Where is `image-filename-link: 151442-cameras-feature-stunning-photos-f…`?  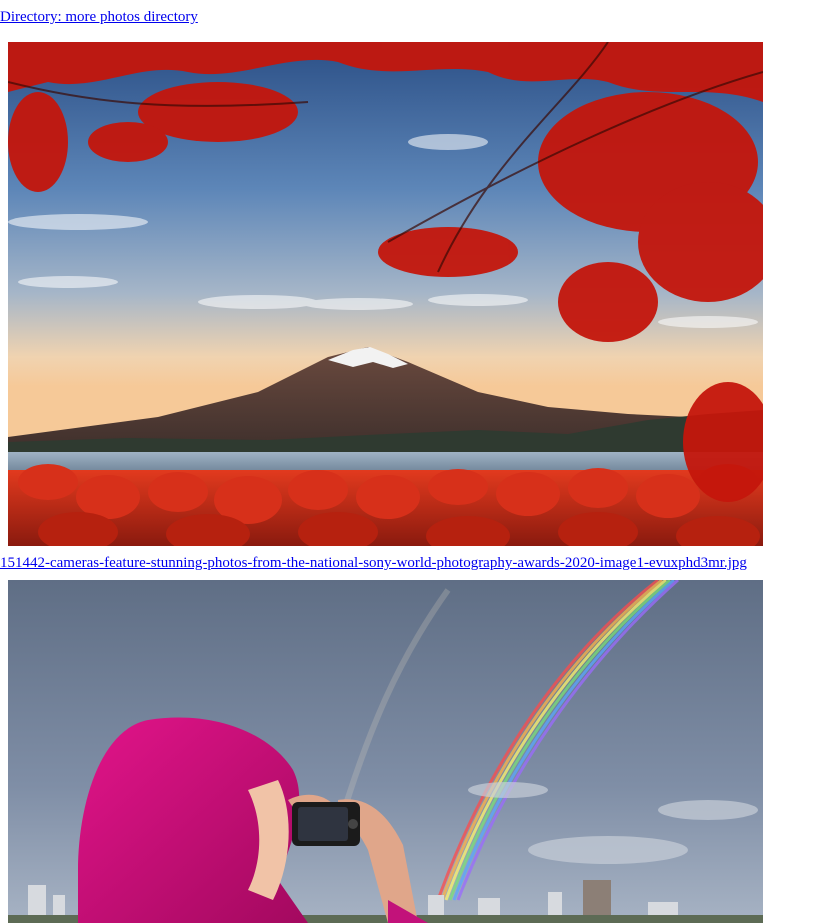 image-filename-link: 151442-cameras-feature-stunning-photos-f… is located at coordinates (373, 563).